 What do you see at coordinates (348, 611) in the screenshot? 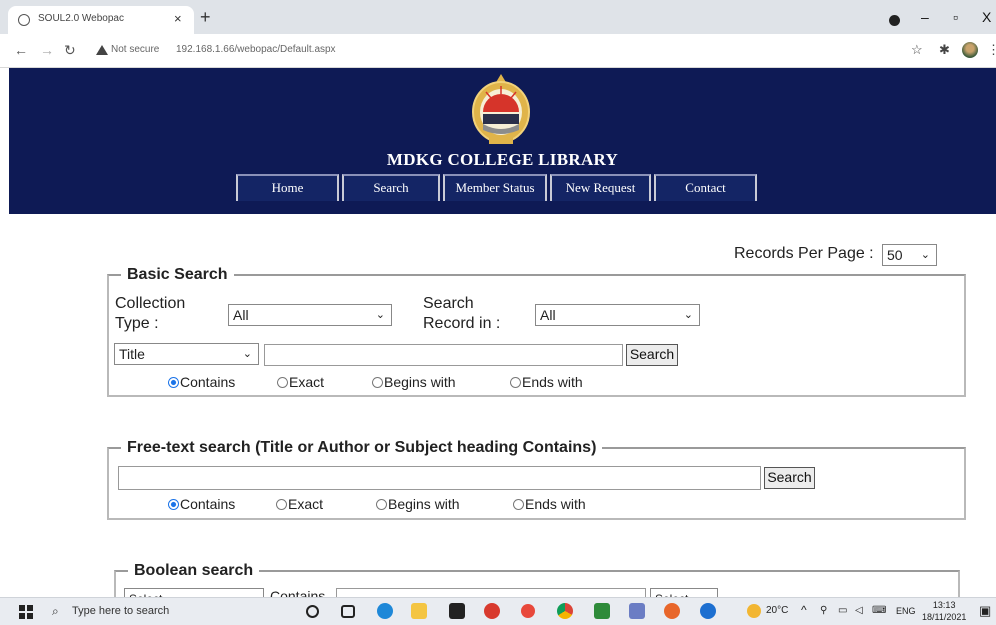
I see `task-view-icon` at bounding box center [348, 611].